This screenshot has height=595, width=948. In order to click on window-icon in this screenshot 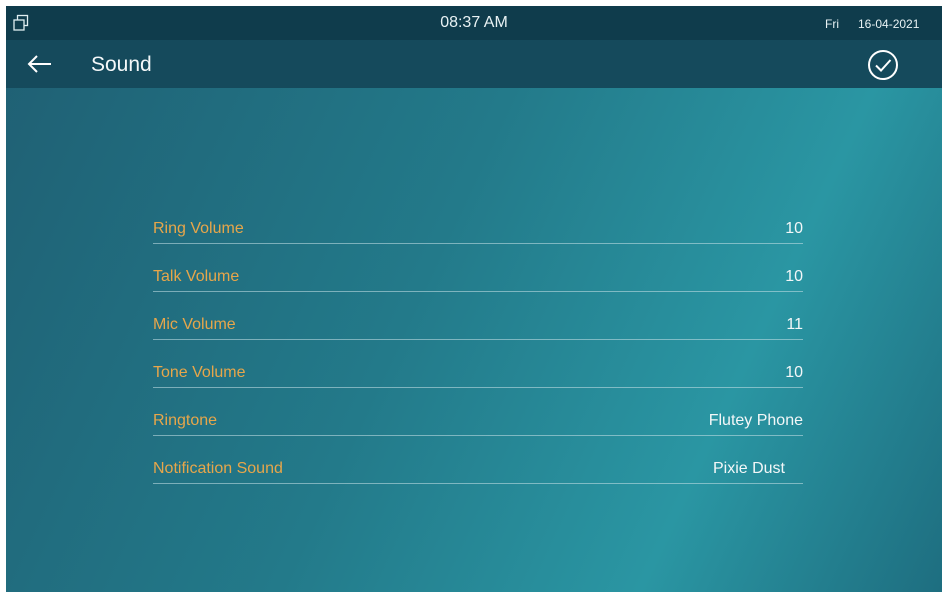, I will do `click(21, 23)`.